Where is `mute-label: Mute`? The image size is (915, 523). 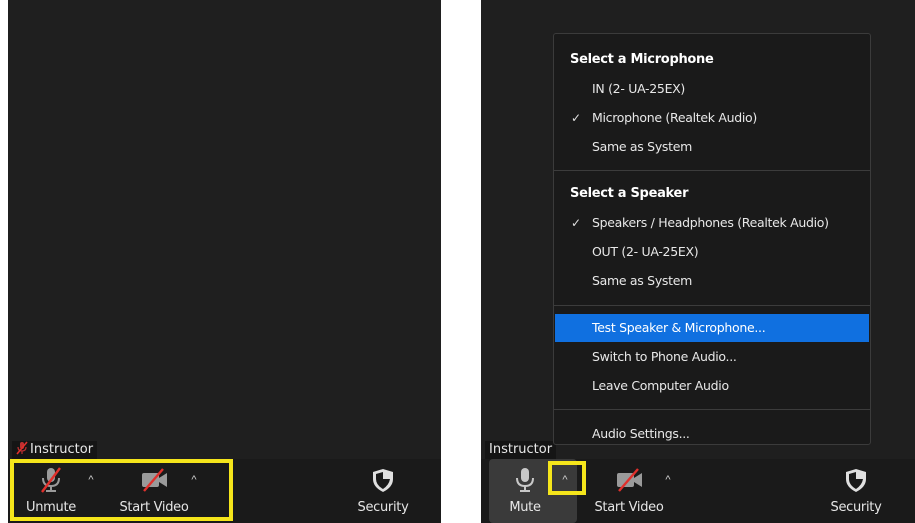
mute-label: Mute is located at coordinates (525, 507).